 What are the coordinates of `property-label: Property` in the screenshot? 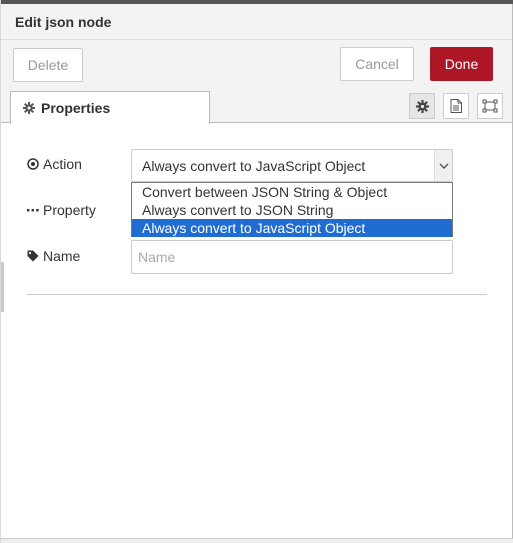 It's located at (61, 210).